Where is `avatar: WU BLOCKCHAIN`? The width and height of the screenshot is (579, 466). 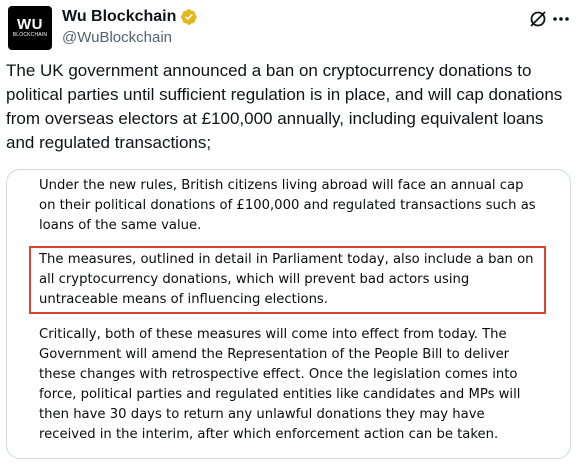 avatar: WU BLOCKCHAIN is located at coordinates (30, 28).